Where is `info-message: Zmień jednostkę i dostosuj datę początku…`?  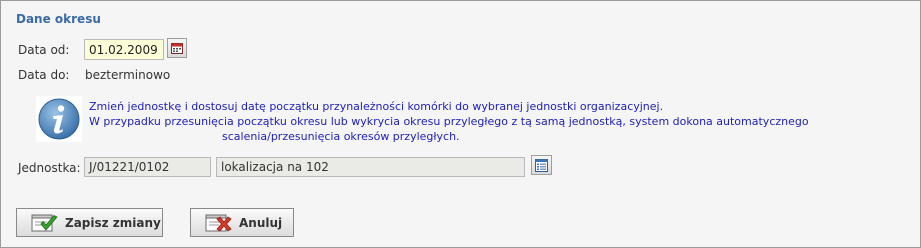 info-message: Zmień jednostkę i dostosuj datę początku… is located at coordinates (449, 121).